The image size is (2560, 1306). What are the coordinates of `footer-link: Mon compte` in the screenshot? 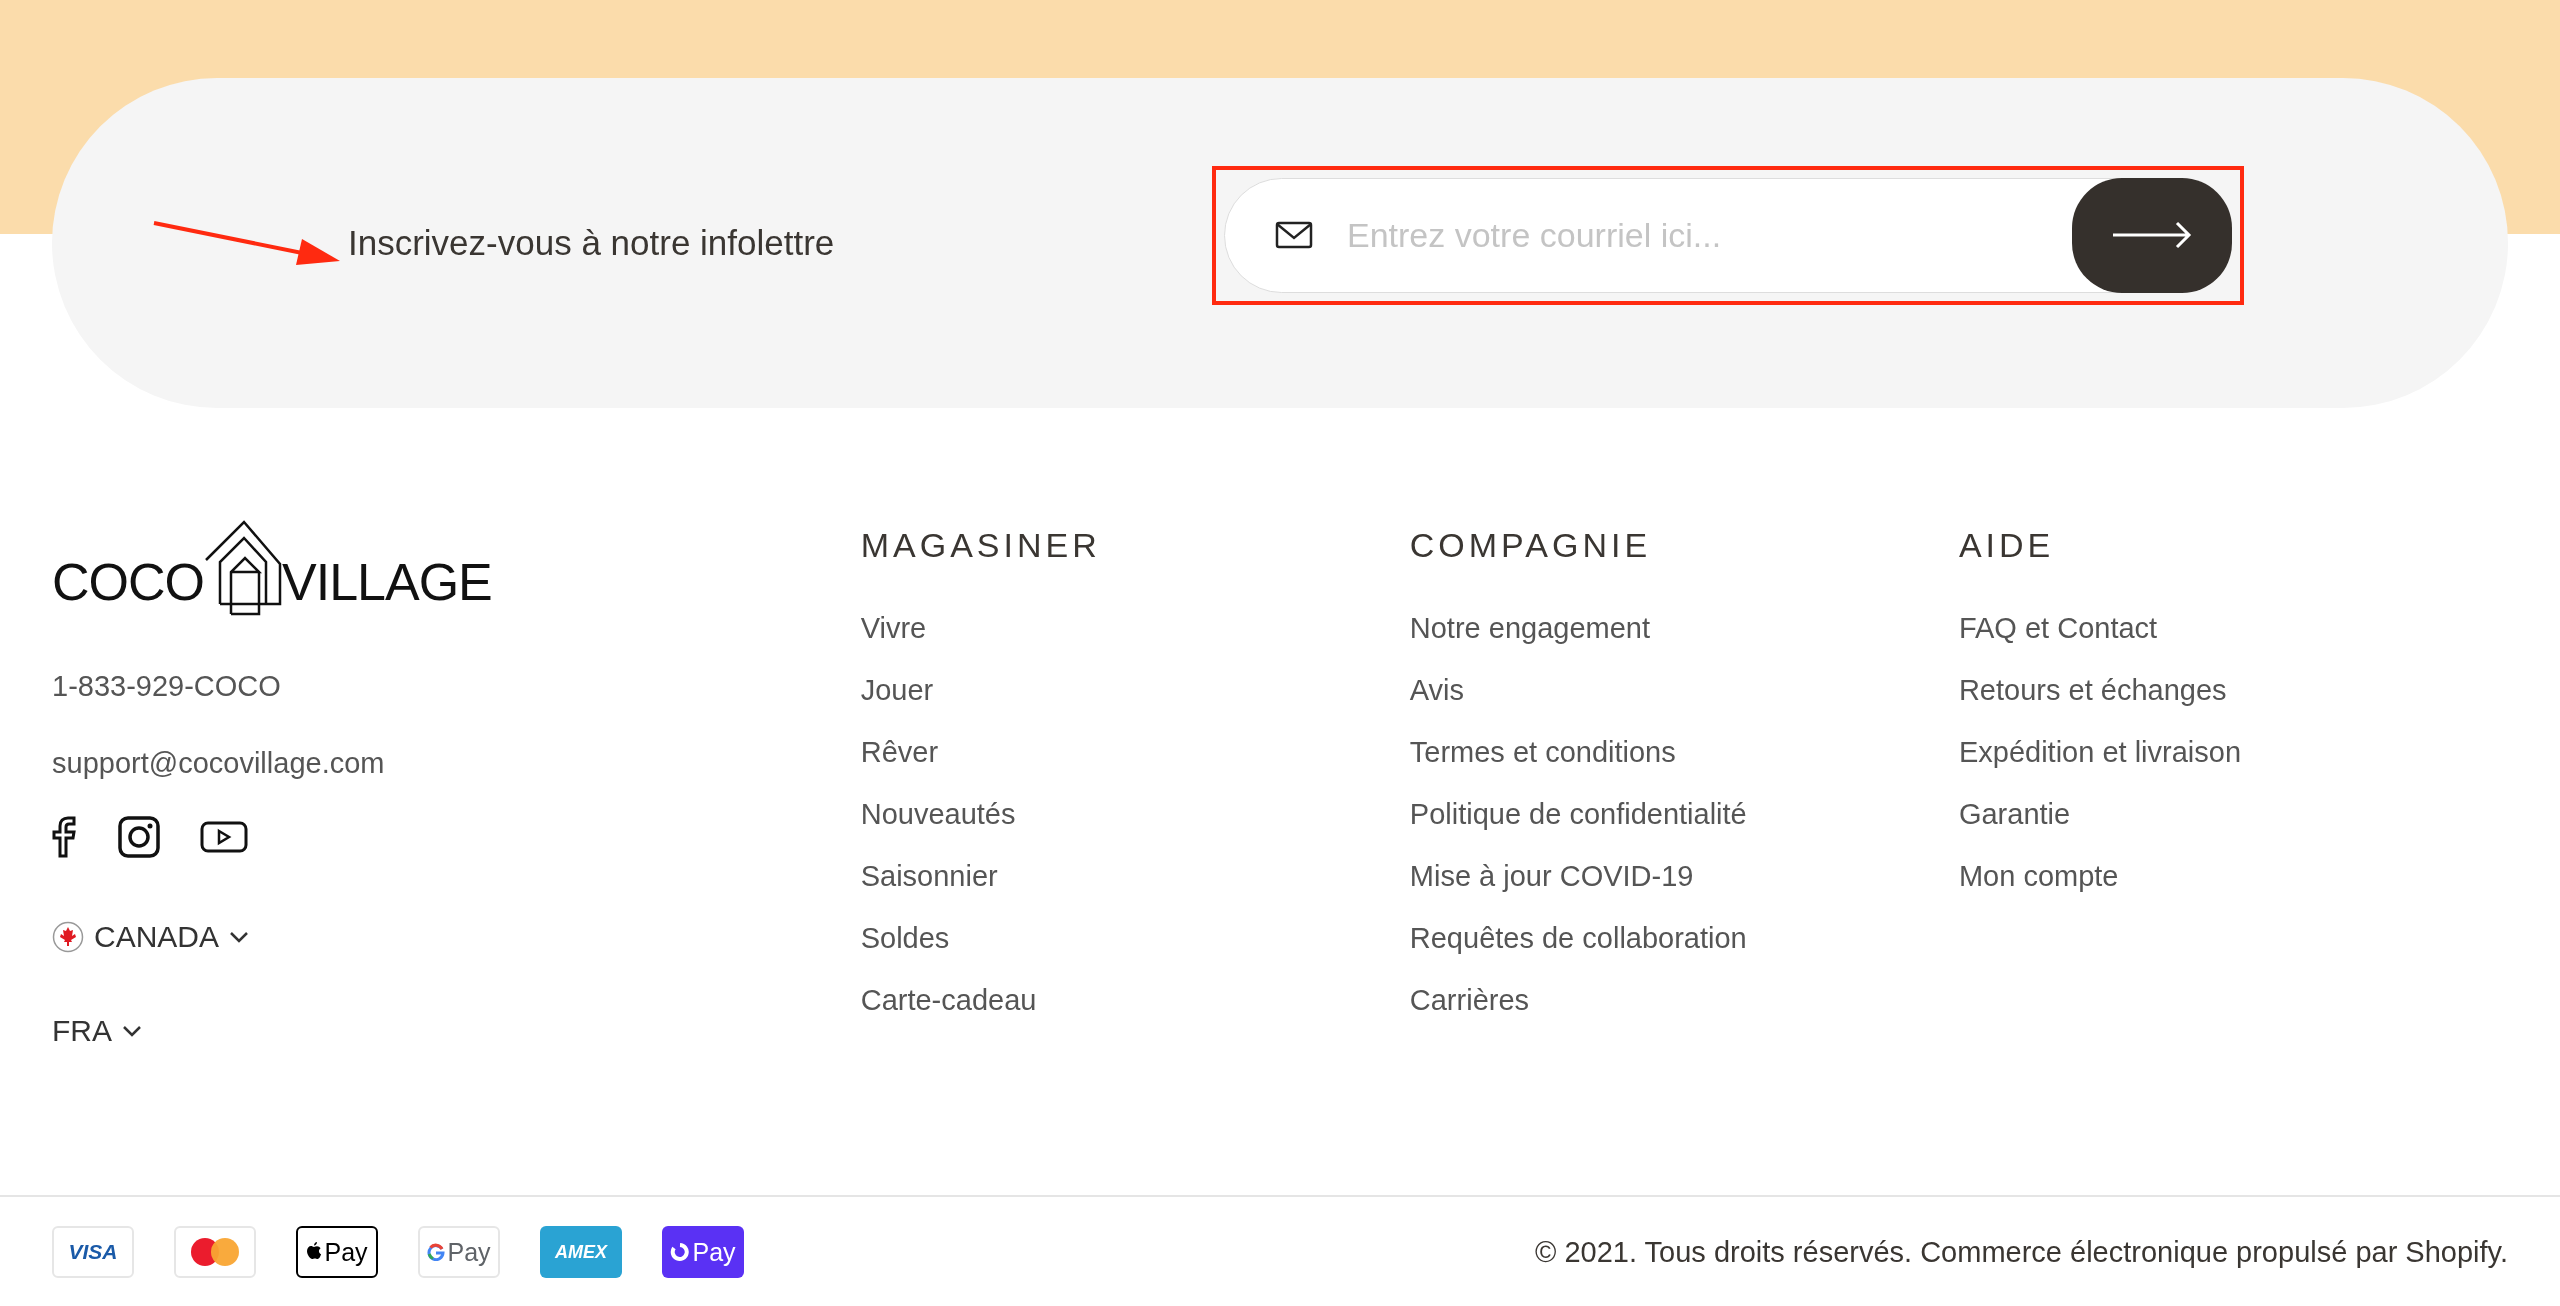 It's located at (2233, 876).